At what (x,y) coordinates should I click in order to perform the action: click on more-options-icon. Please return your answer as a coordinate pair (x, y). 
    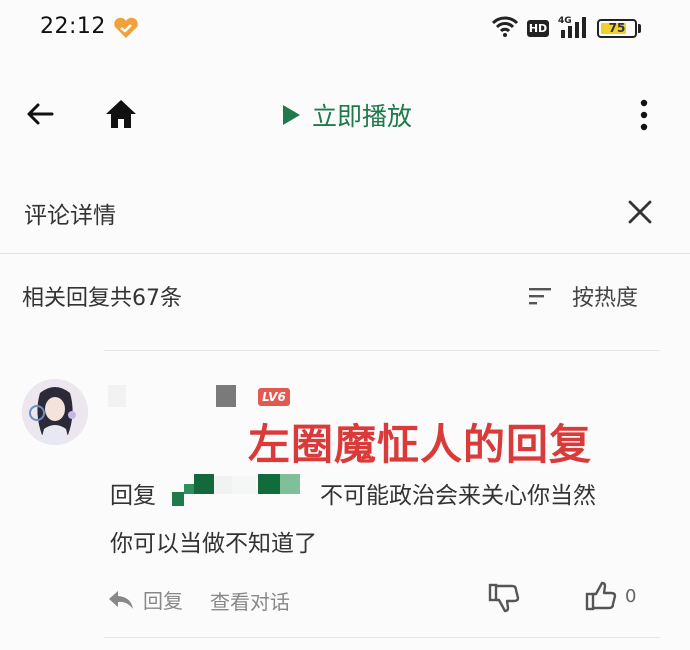
    Looking at the image, I should click on (644, 117).